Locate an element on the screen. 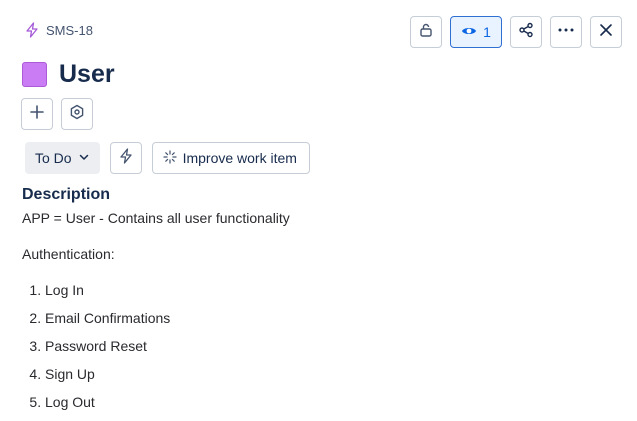  improve-label: Improve work item is located at coordinates (239, 158).